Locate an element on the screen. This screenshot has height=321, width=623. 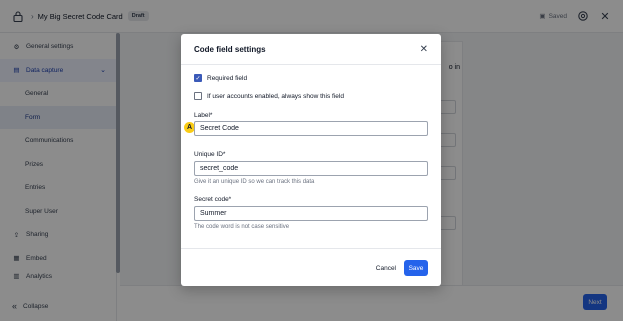
label-field-label: Label* is located at coordinates (203, 115).